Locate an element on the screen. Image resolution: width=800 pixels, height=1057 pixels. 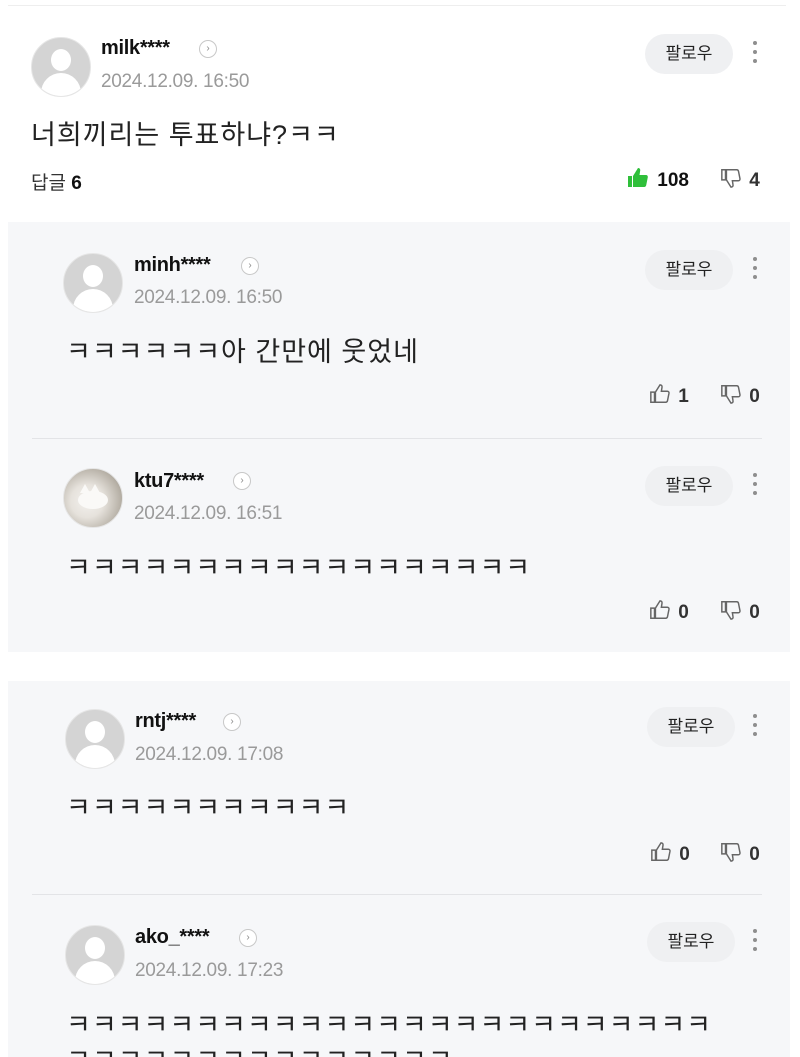
reply-text-line2: ㅋㅋㅋㅋㅋㅋㅋㅋㅋㅋㅋㅋㅋㅋㅋ is located at coordinates (260, 1047).